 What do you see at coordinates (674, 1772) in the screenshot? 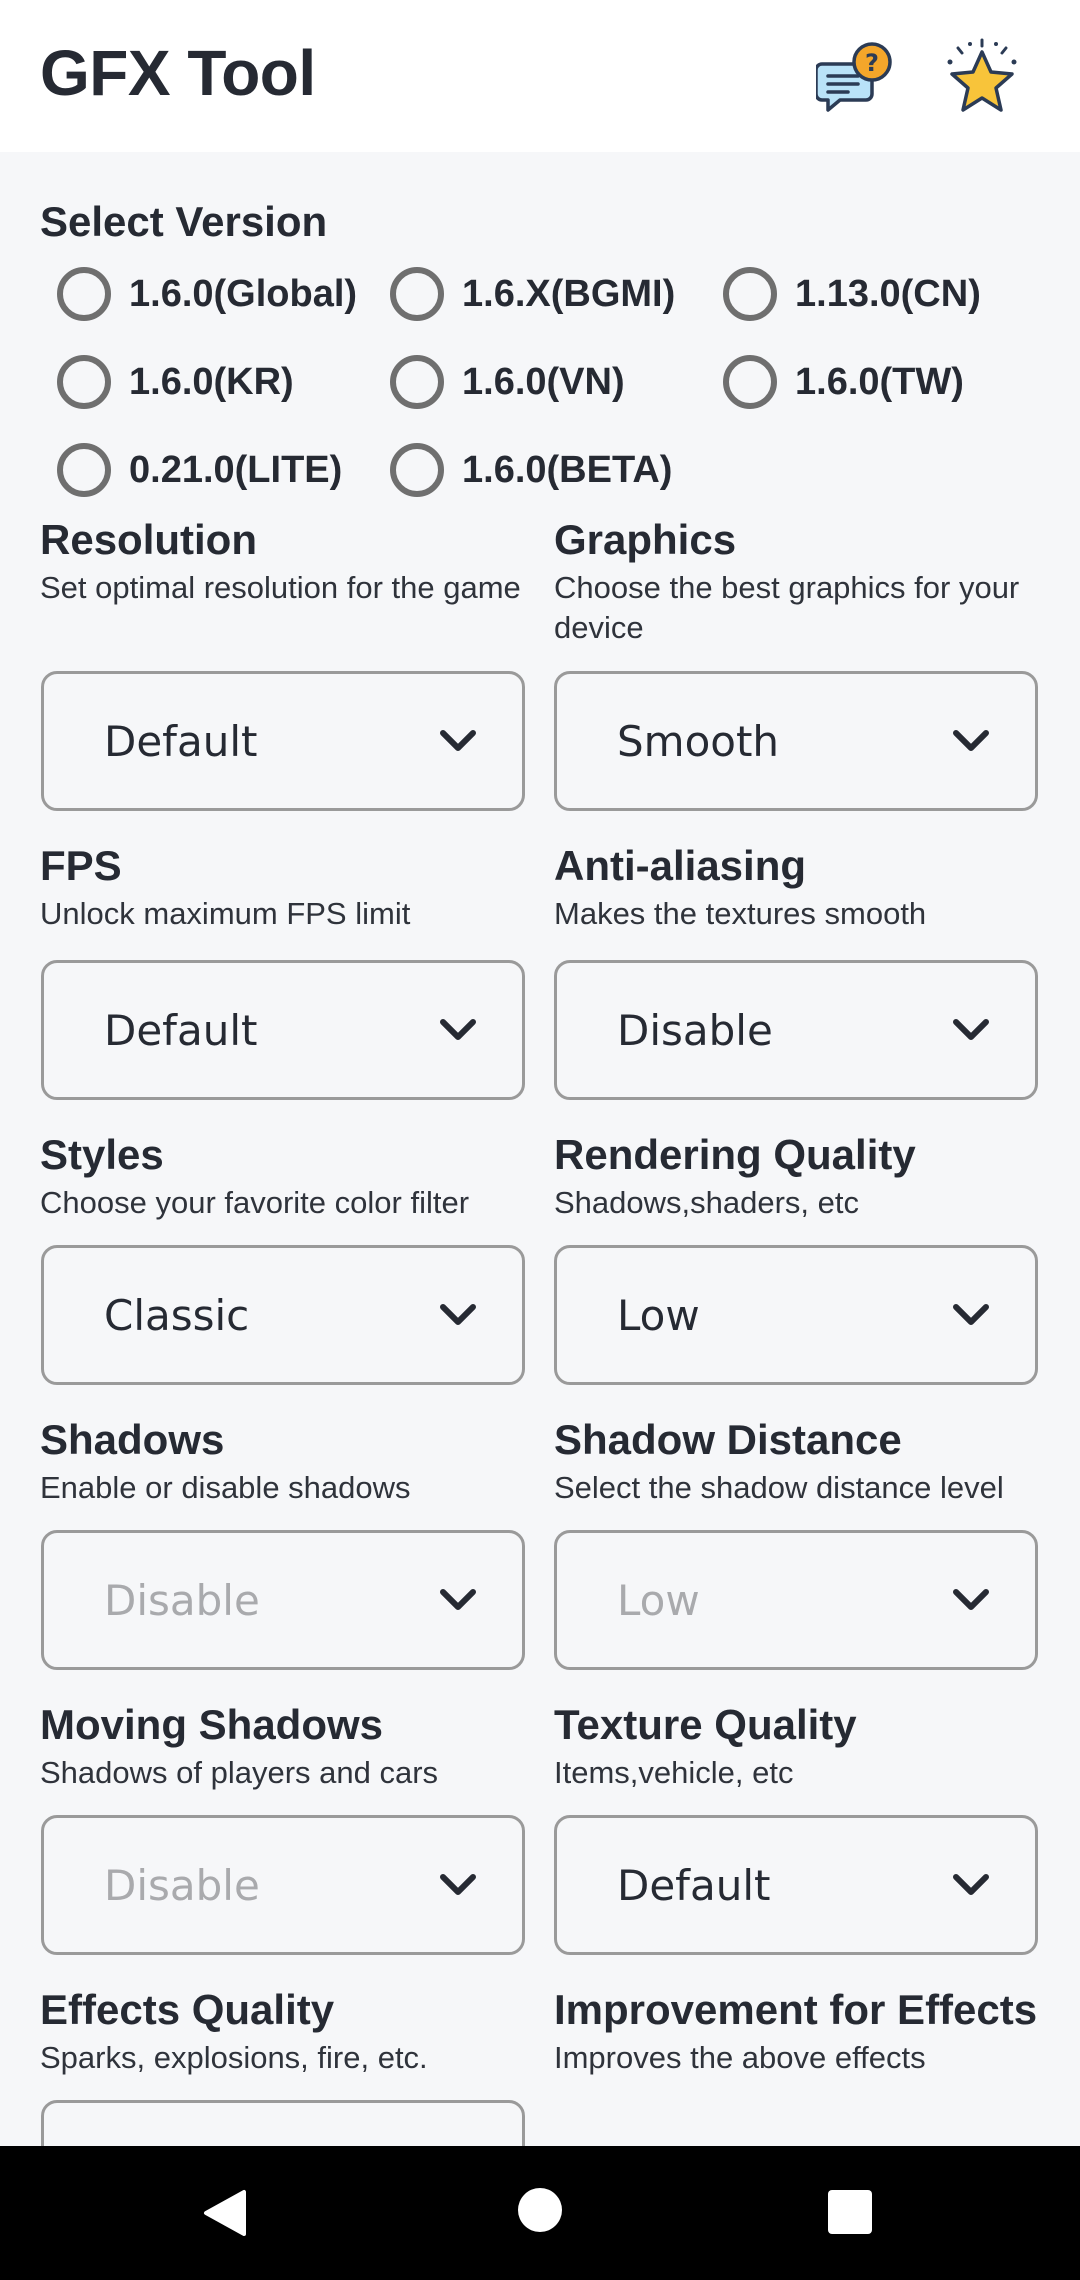
I see `setting-description: Items,vehicle, etc` at bounding box center [674, 1772].